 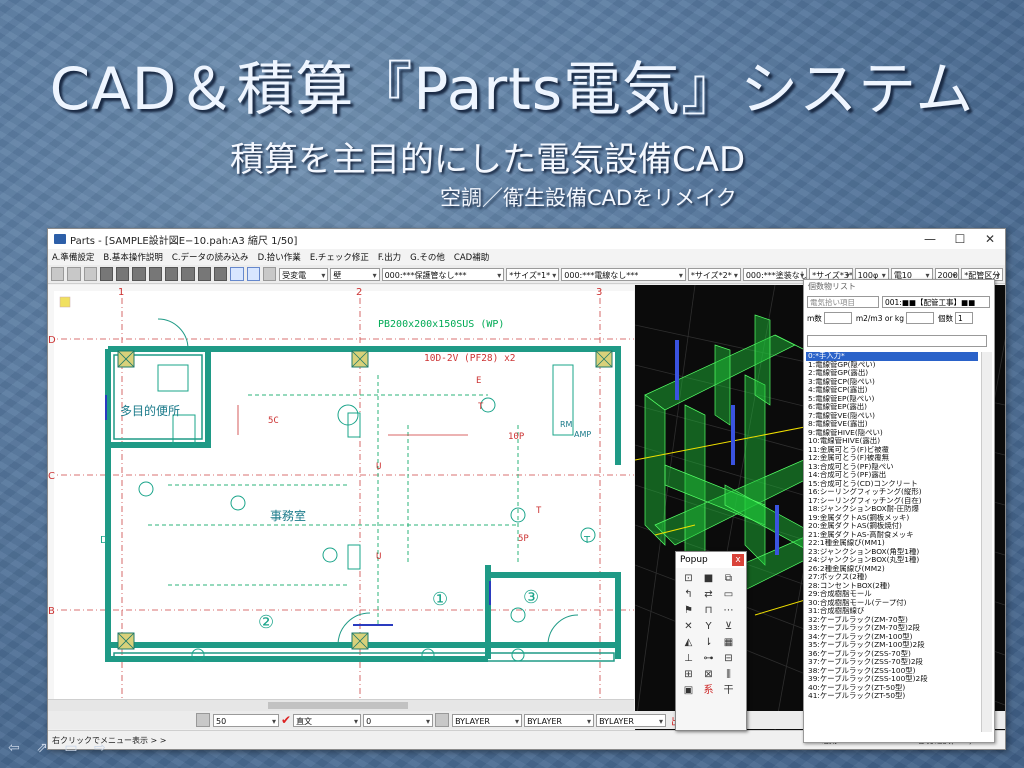 What do you see at coordinates (304, 274) in the screenshot?
I see `category-dropdown: 受変電` at bounding box center [304, 274].